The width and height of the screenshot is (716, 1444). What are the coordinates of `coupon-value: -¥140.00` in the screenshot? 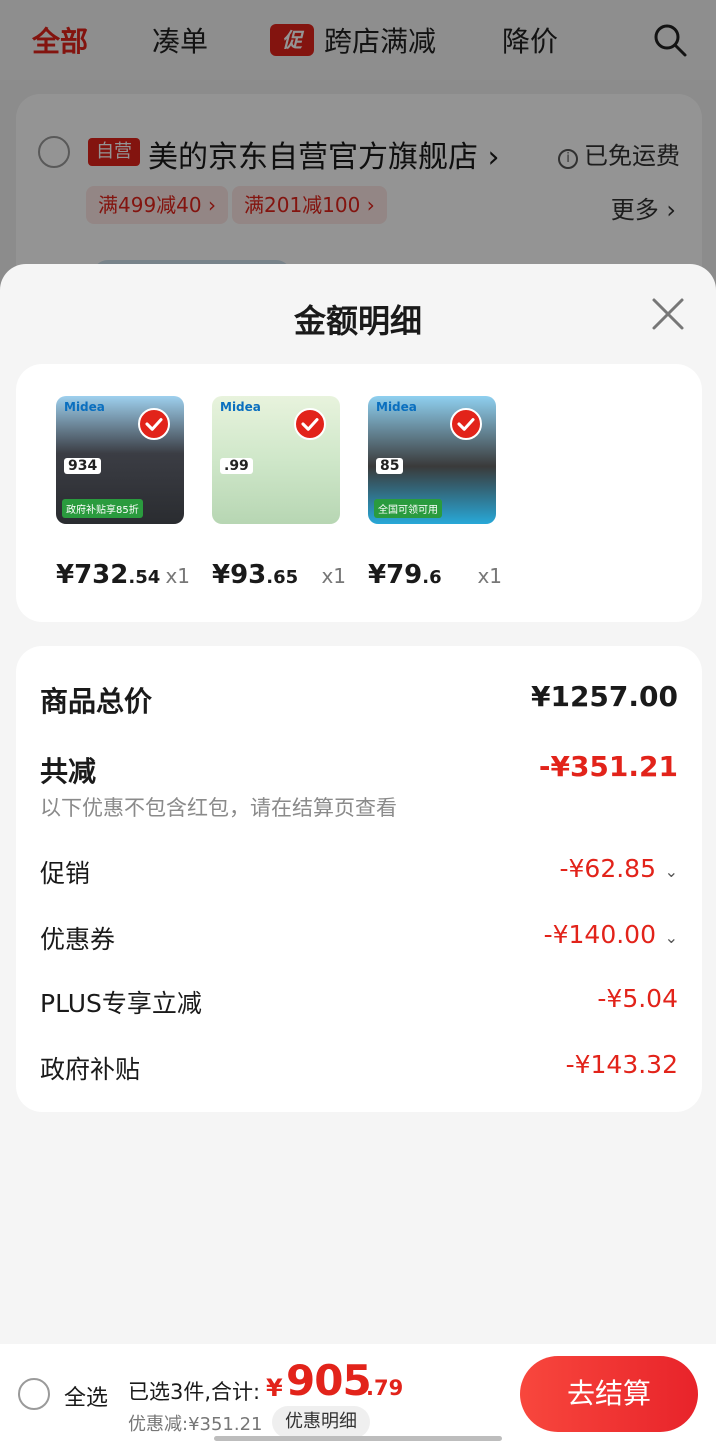 It's located at (599, 934).